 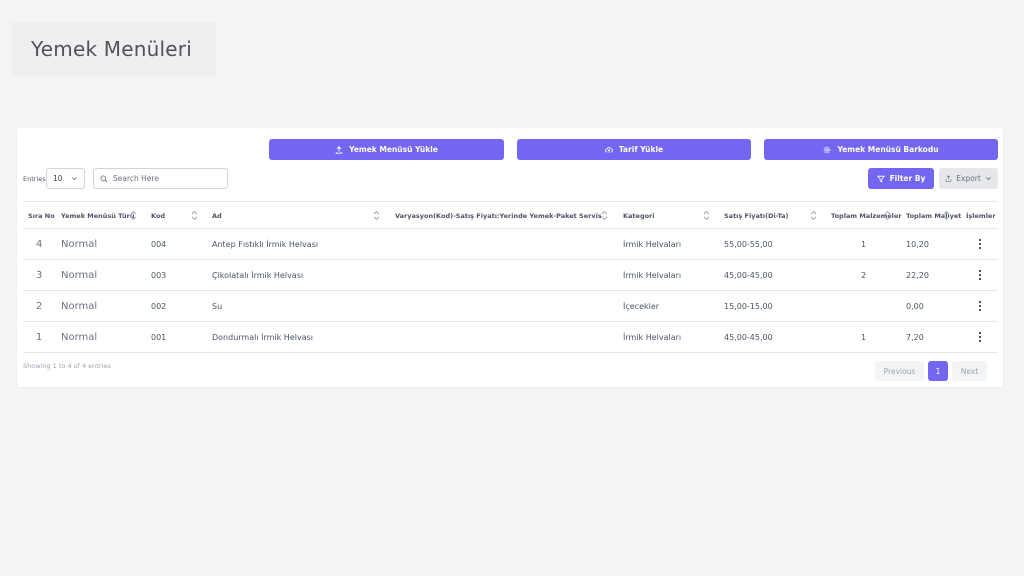 What do you see at coordinates (948, 178) in the screenshot?
I see `export-icon` at bounding box center [948, 178].